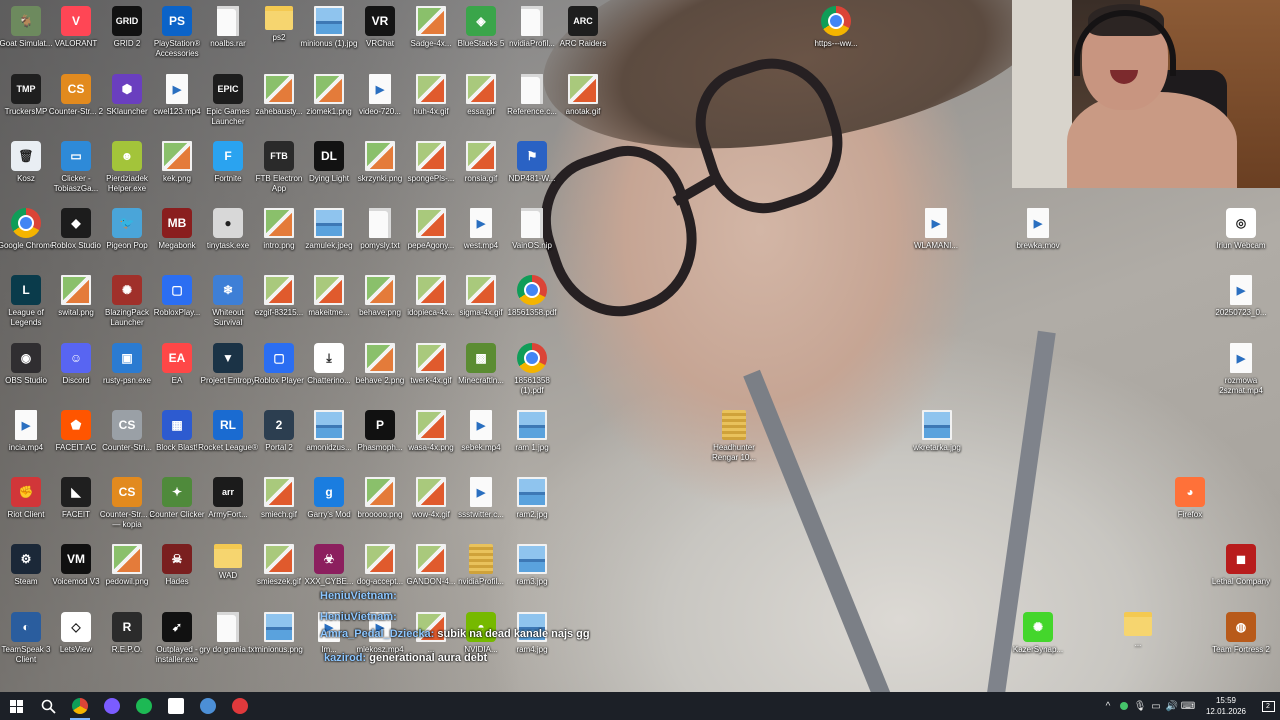 Image resolution: width=1280 pixels, height=720 pixels. What do you see at coordinates (76, 431) in the screenshot?
I see `desktop-icon: ⬟ FACEIT AC` at bounding box center [76, 431].